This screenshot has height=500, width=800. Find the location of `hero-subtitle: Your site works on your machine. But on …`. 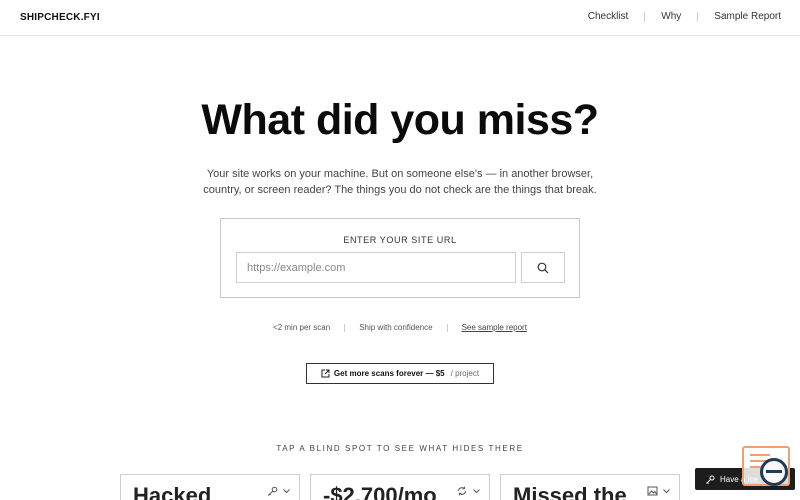

hero-subtitle: Your site works on your machine. But on … is located at coordinates (400, 182).